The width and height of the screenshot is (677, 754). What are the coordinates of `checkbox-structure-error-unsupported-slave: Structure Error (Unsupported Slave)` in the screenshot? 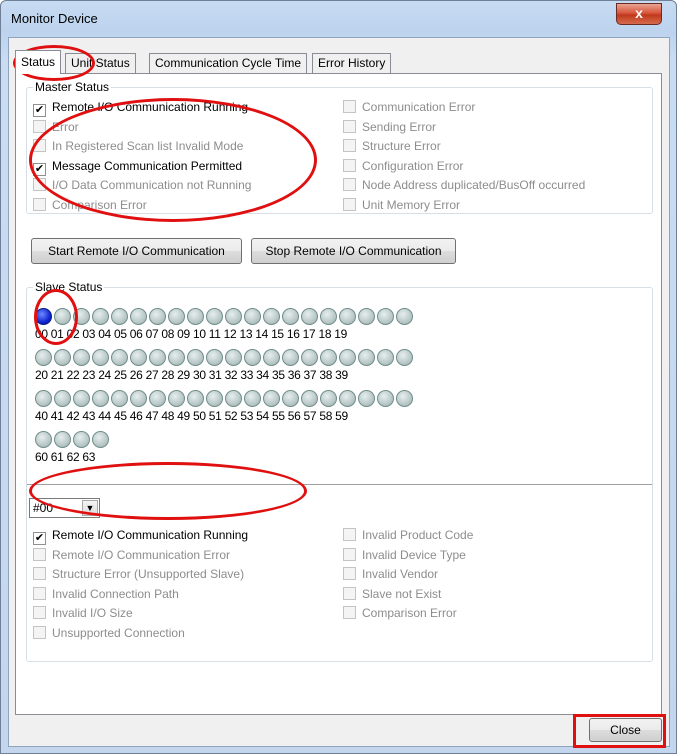 It's located at (138, 575).